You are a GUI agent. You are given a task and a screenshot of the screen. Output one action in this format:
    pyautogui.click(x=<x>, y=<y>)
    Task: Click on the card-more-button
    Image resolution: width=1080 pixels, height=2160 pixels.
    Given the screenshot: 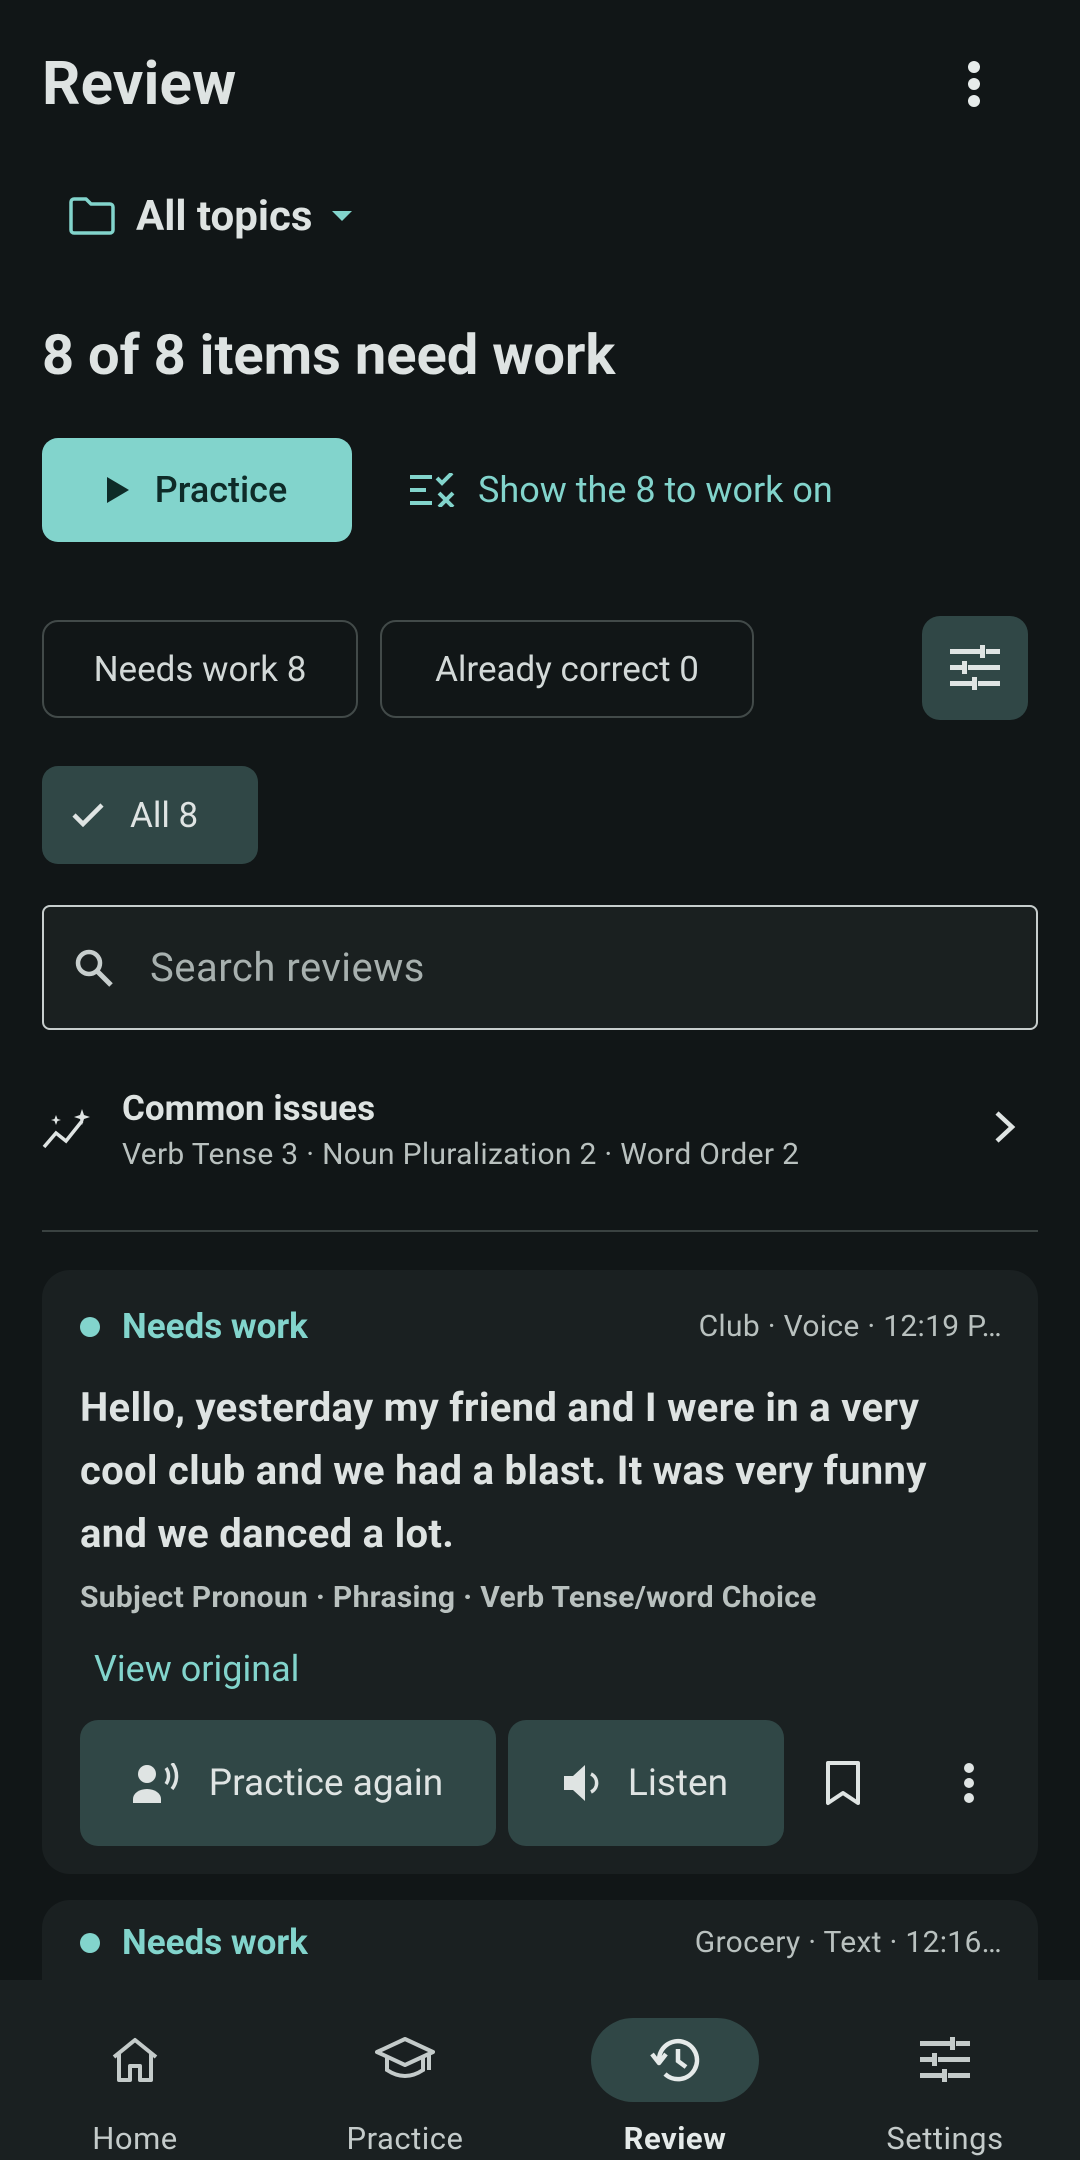 What is the action you would take?
    pyautogui.click(x=969, y=1783)
    